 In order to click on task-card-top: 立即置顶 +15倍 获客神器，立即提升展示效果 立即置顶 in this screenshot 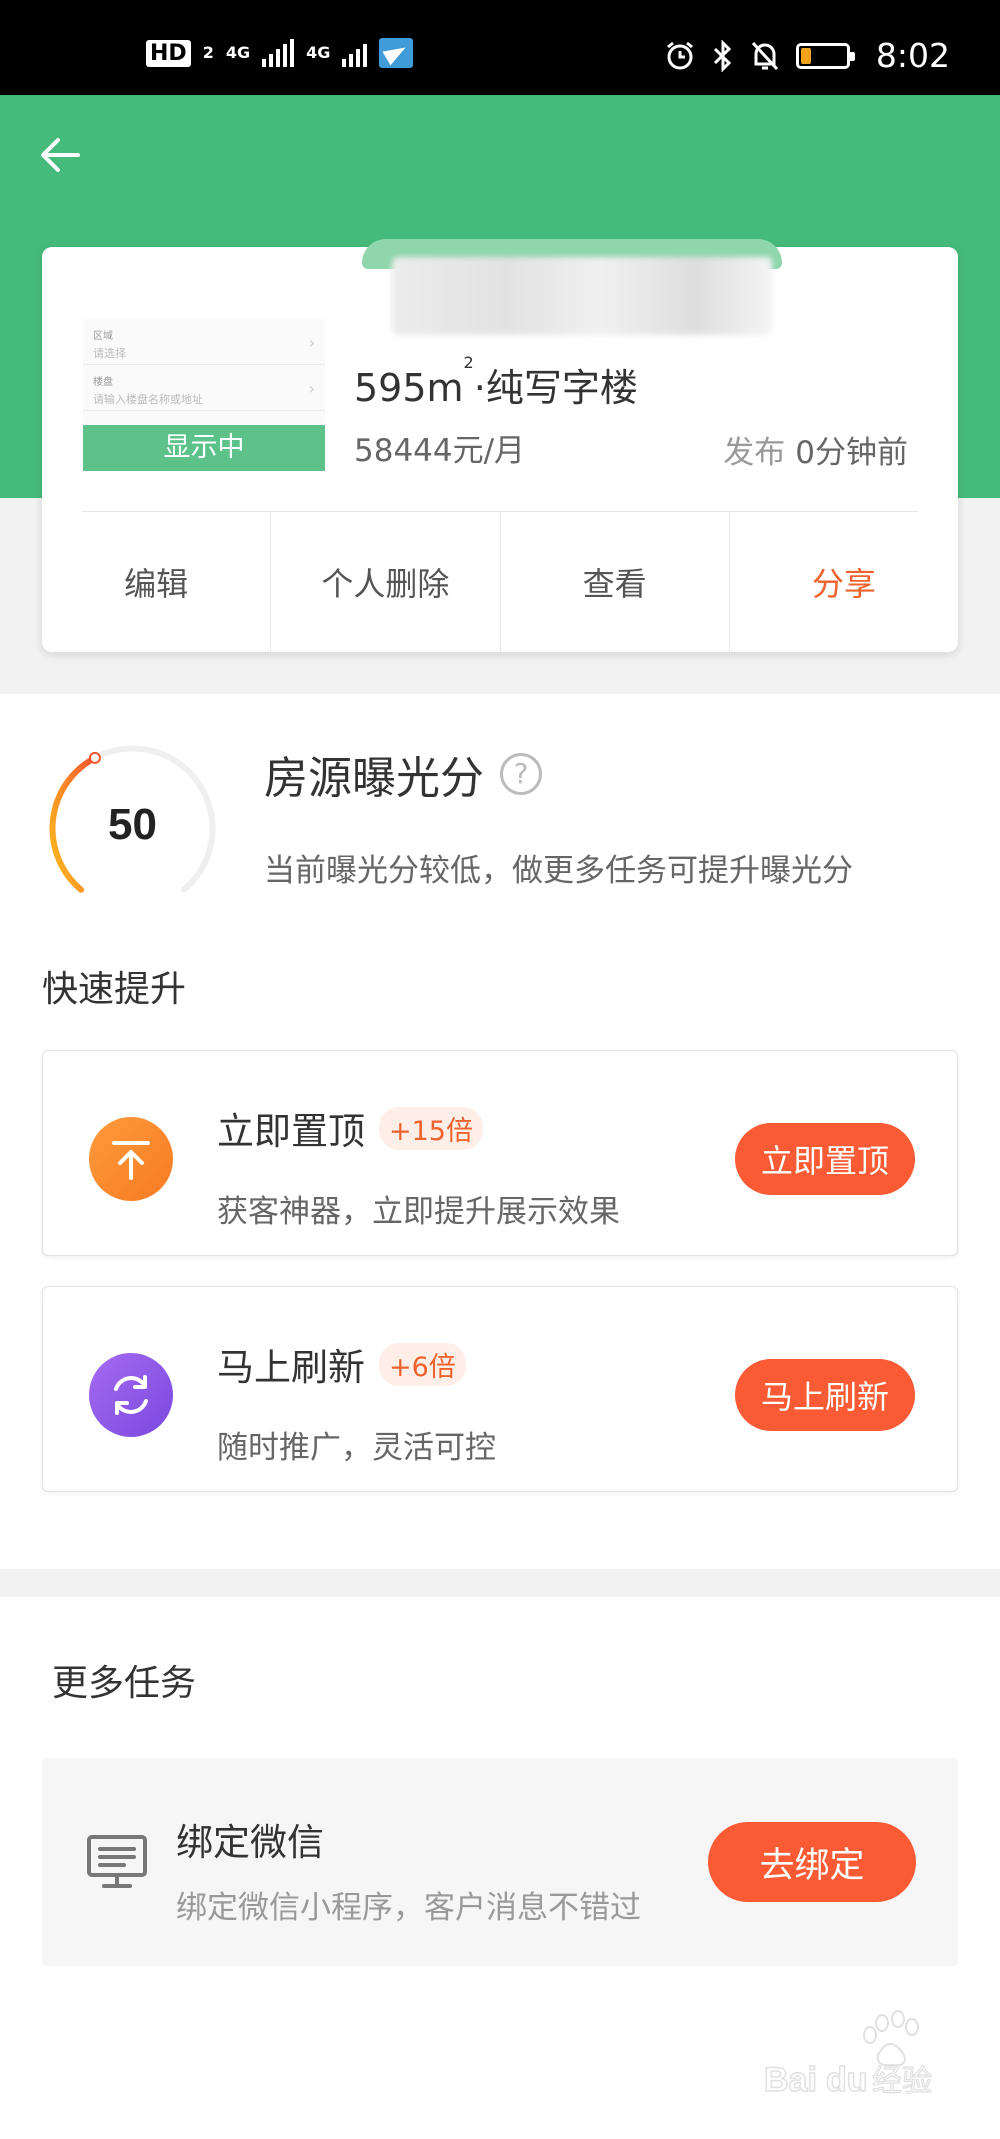, I will do `click(500, 1153)`.